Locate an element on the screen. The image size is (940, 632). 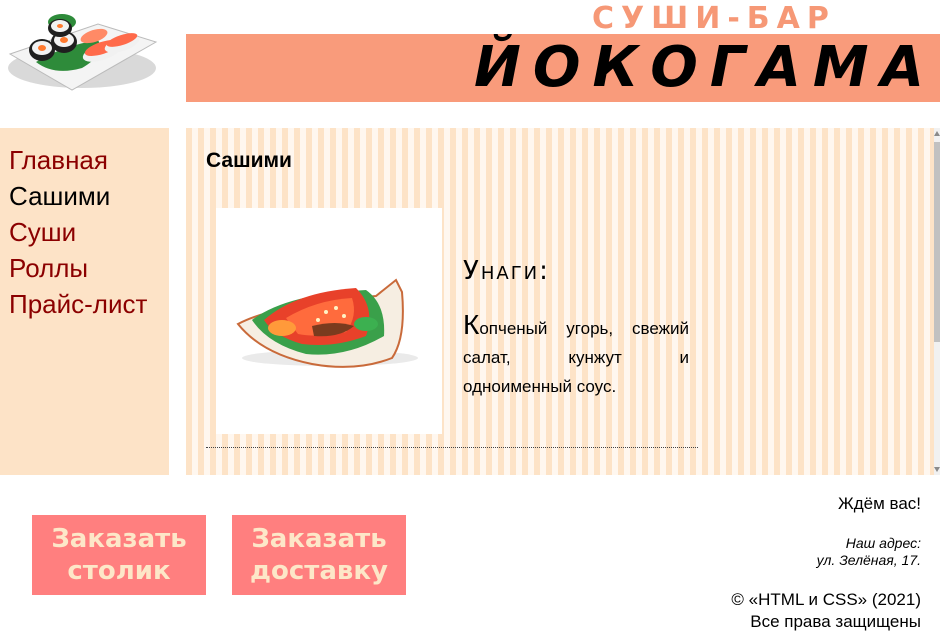
content-scrollbar is located at coordinates (937, 301).